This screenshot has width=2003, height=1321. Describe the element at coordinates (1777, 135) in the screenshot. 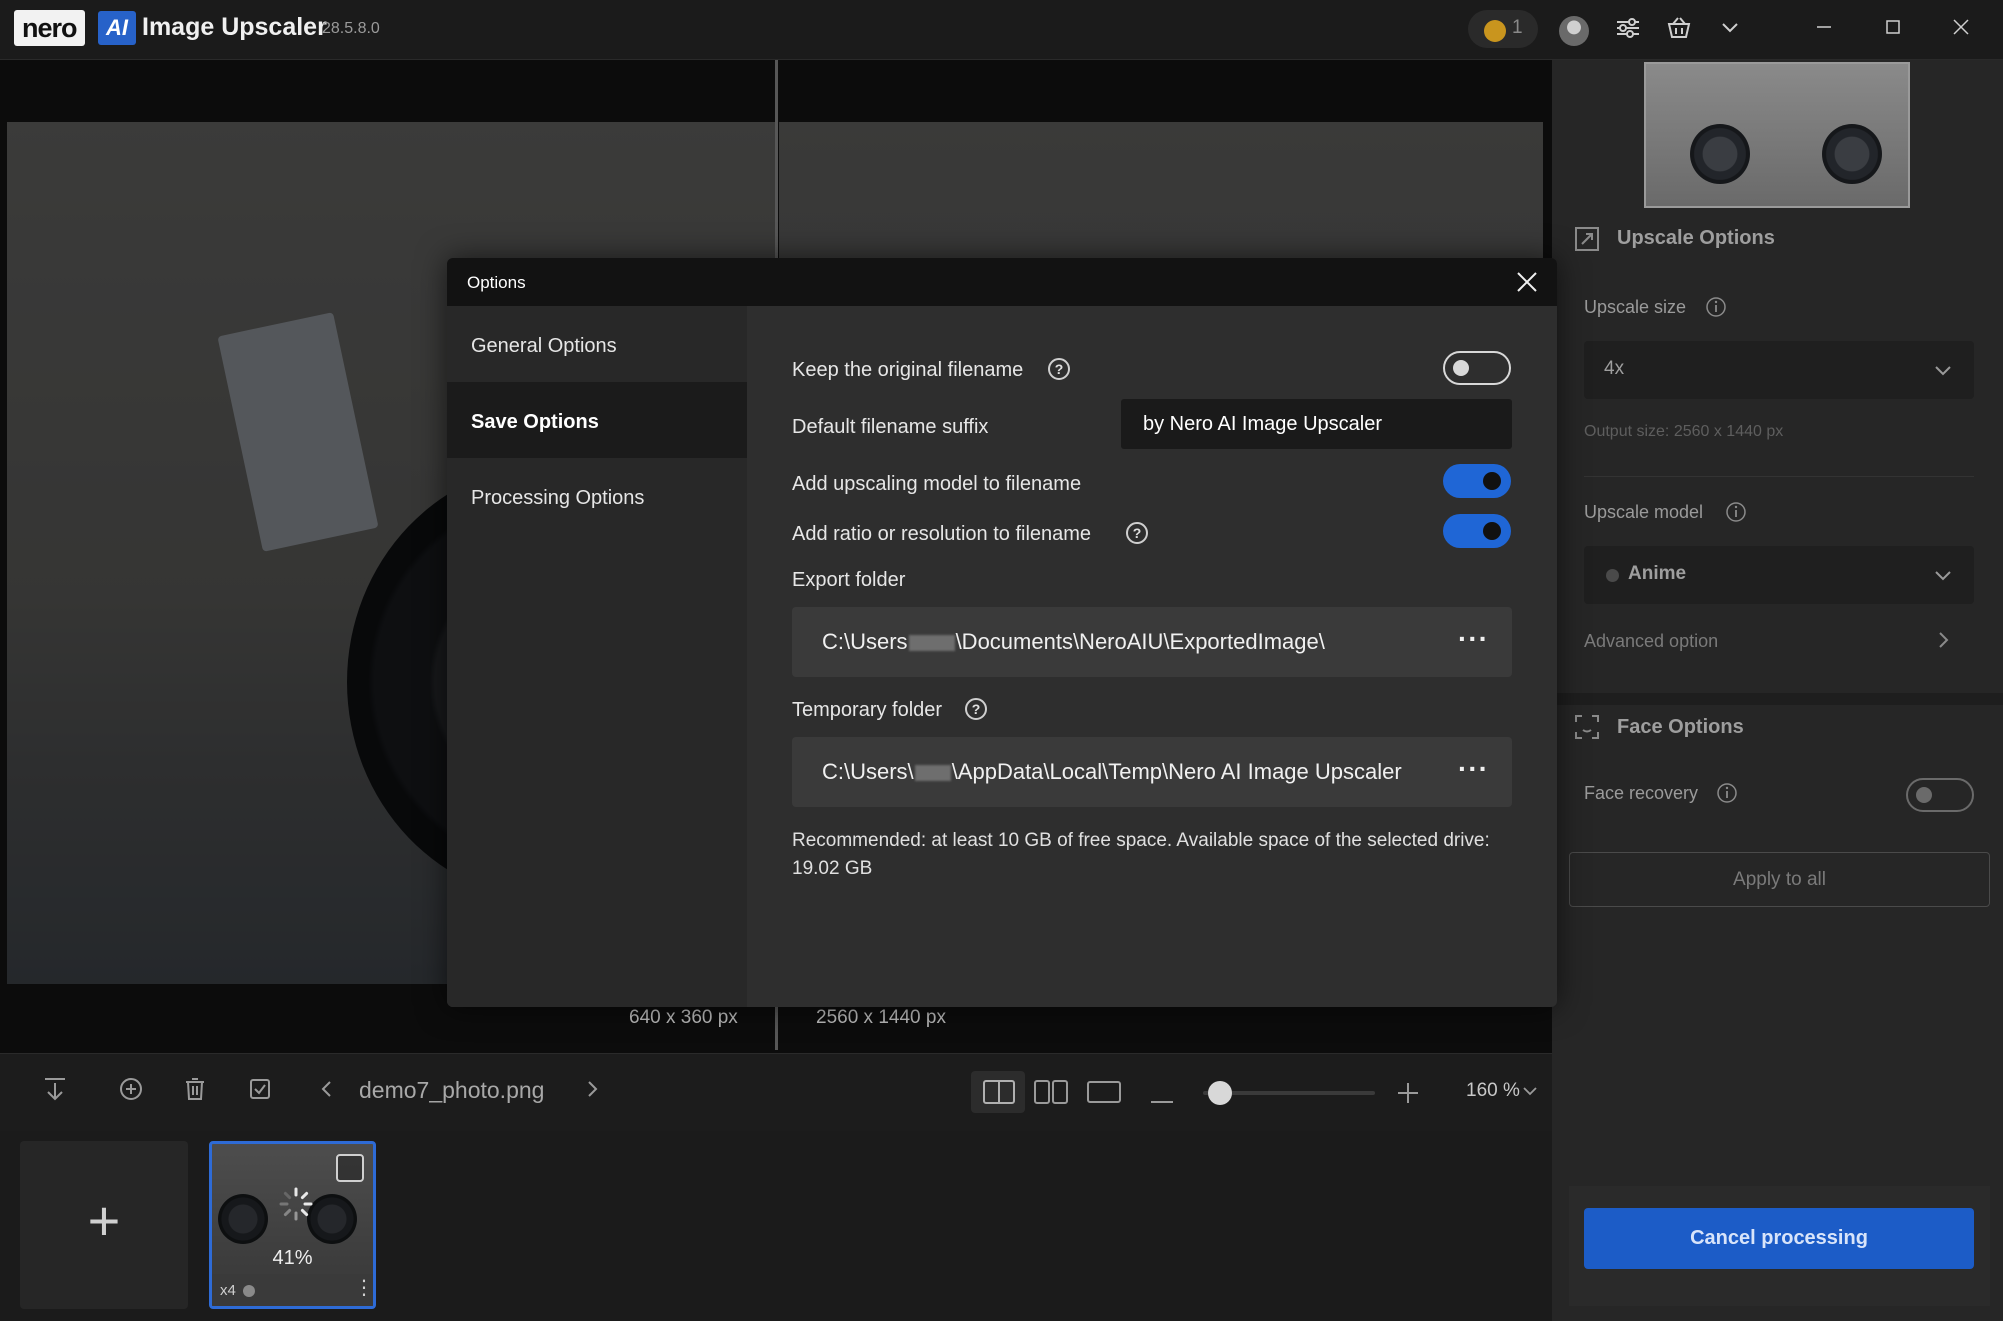

I see `preview-thumbnail` at that location.